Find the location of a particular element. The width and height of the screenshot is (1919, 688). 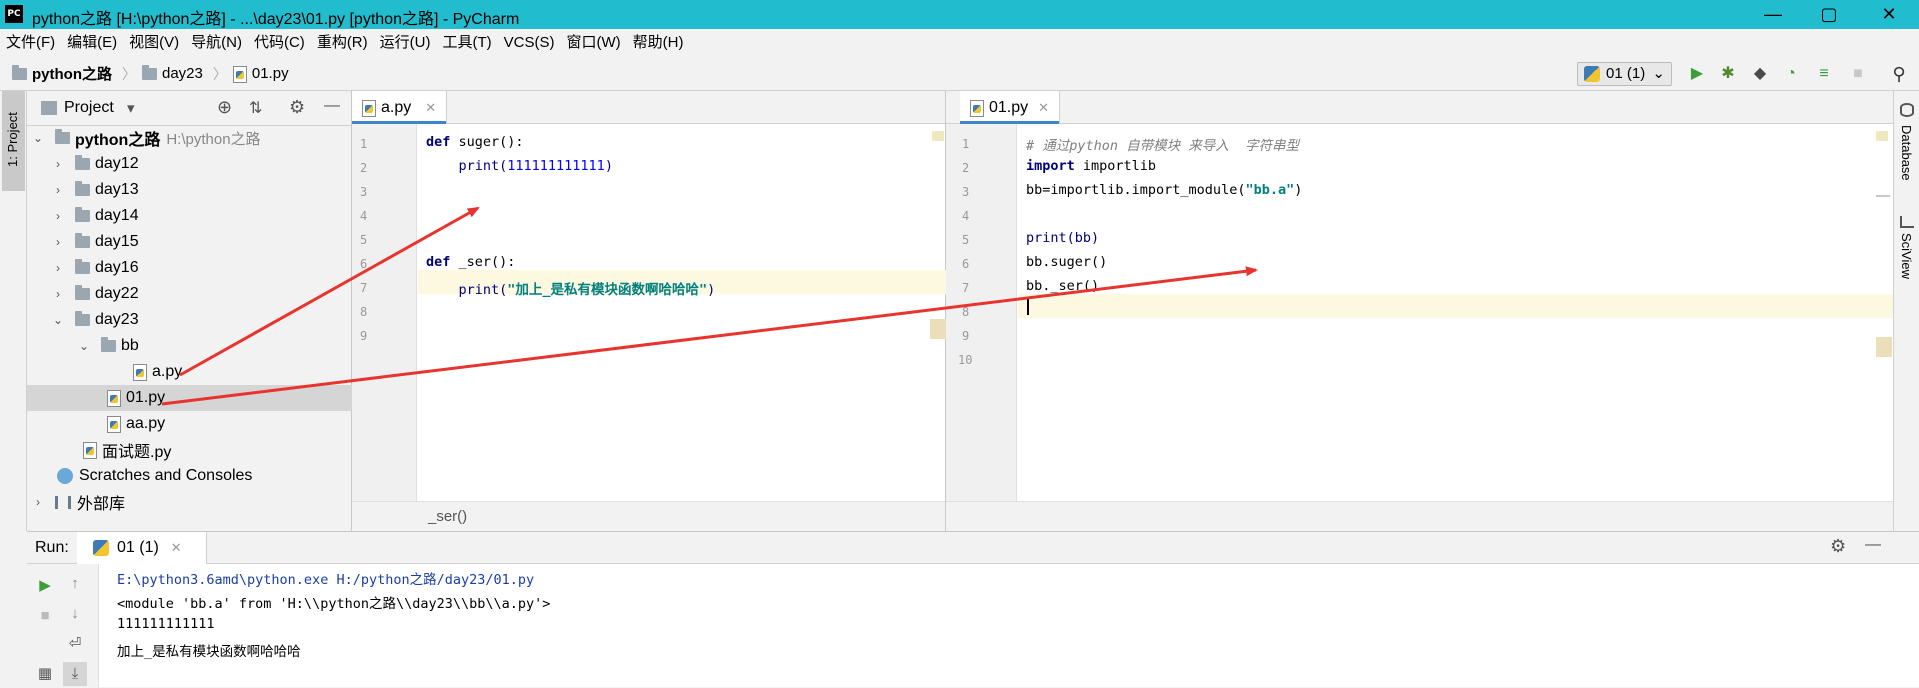

tree-item-bb: ⌄ bb is located at coordinates (189, 346).